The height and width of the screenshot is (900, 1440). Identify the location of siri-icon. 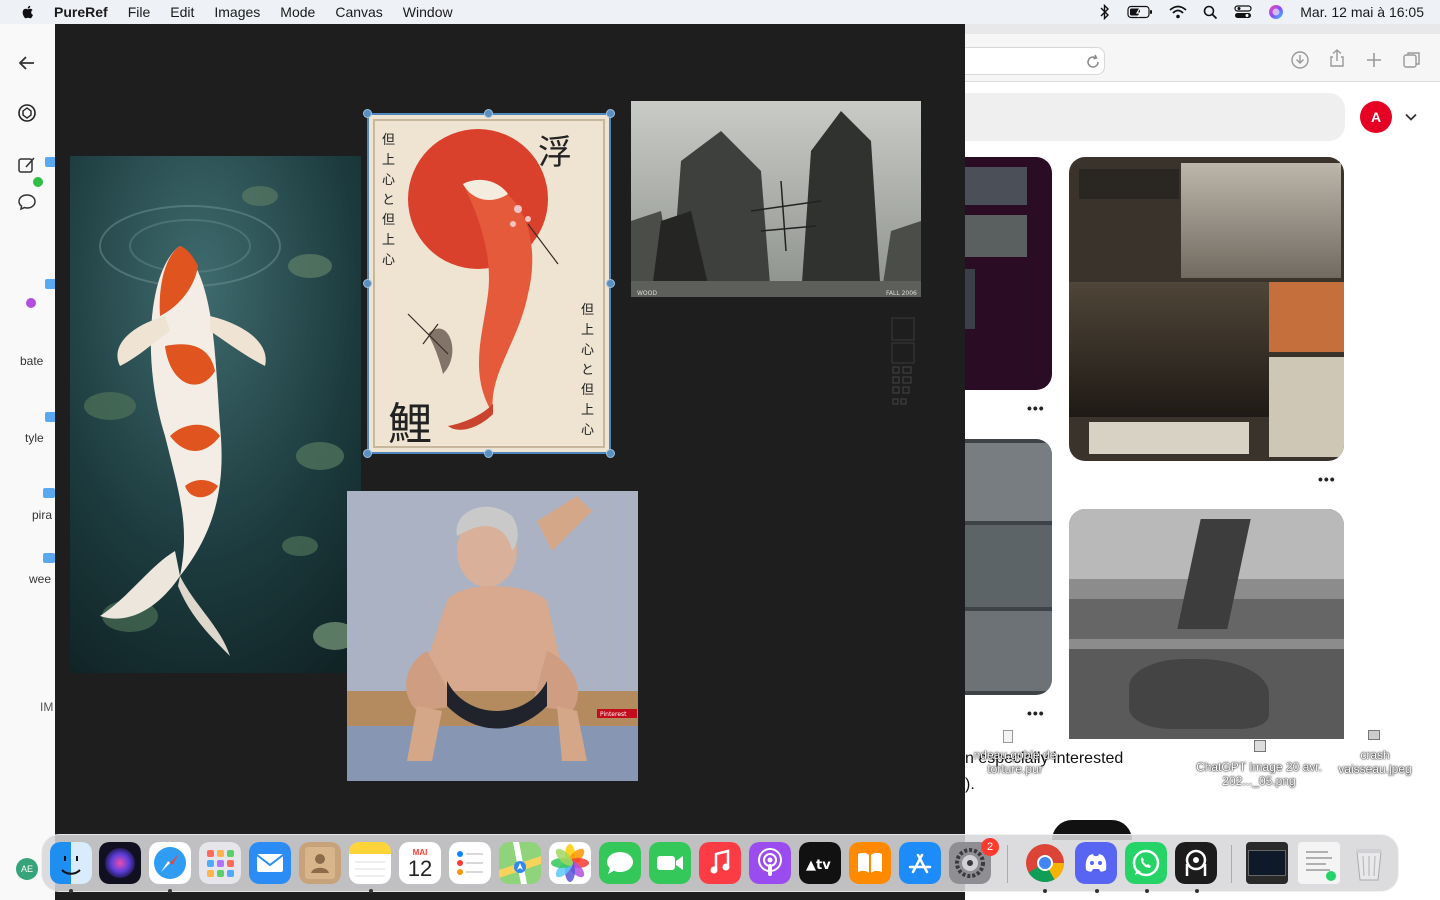
(1276, 12).